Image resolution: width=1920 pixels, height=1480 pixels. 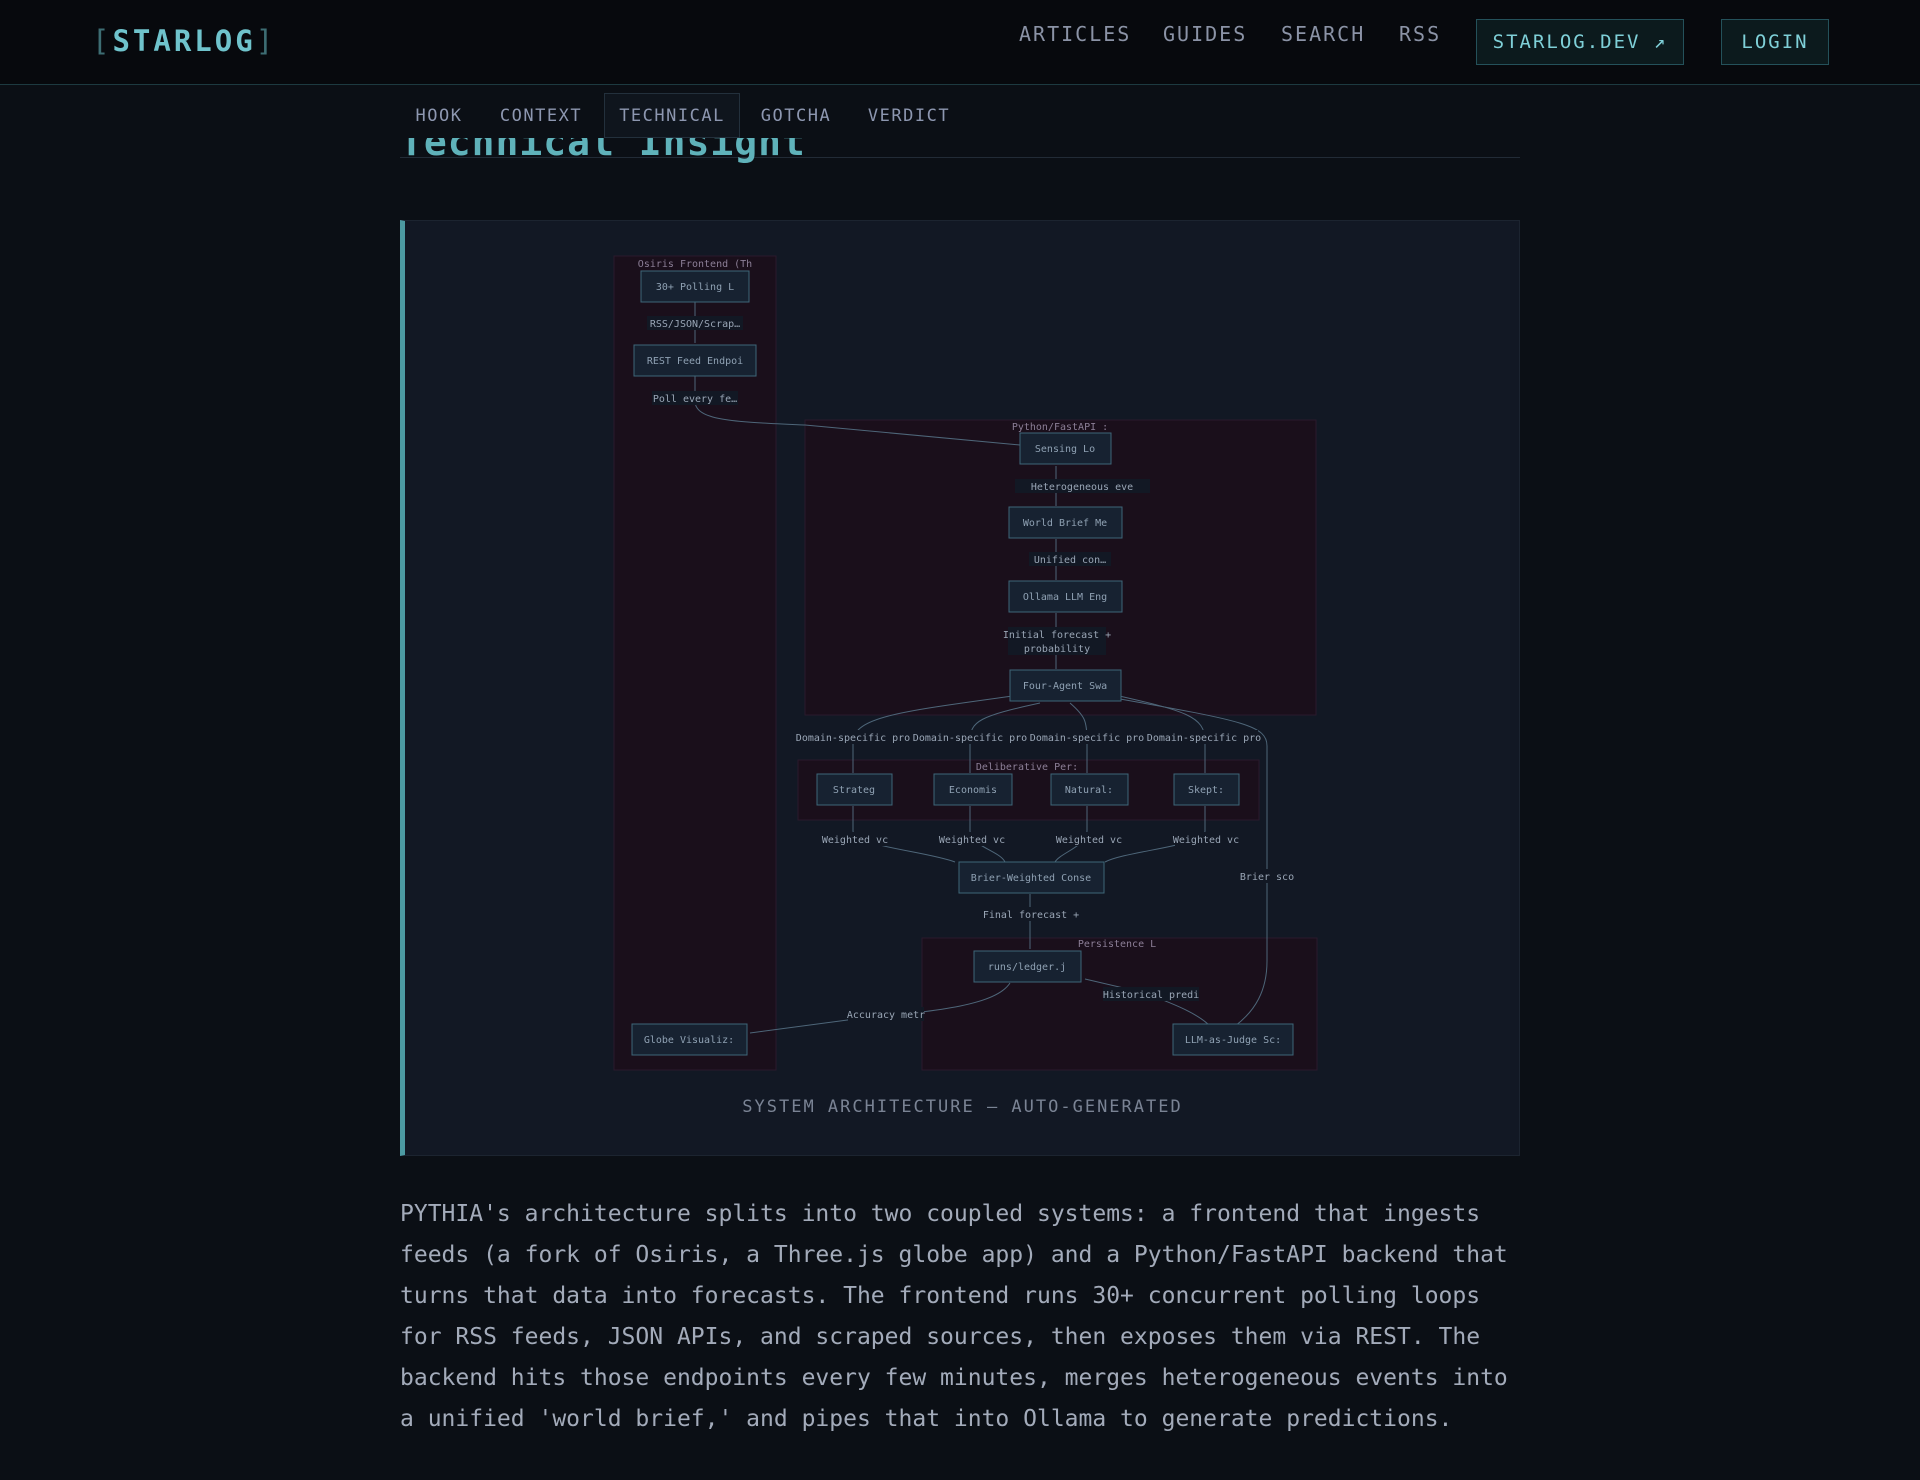 I want to click on logo-bracket-close: ], so click(x=266, y=41).